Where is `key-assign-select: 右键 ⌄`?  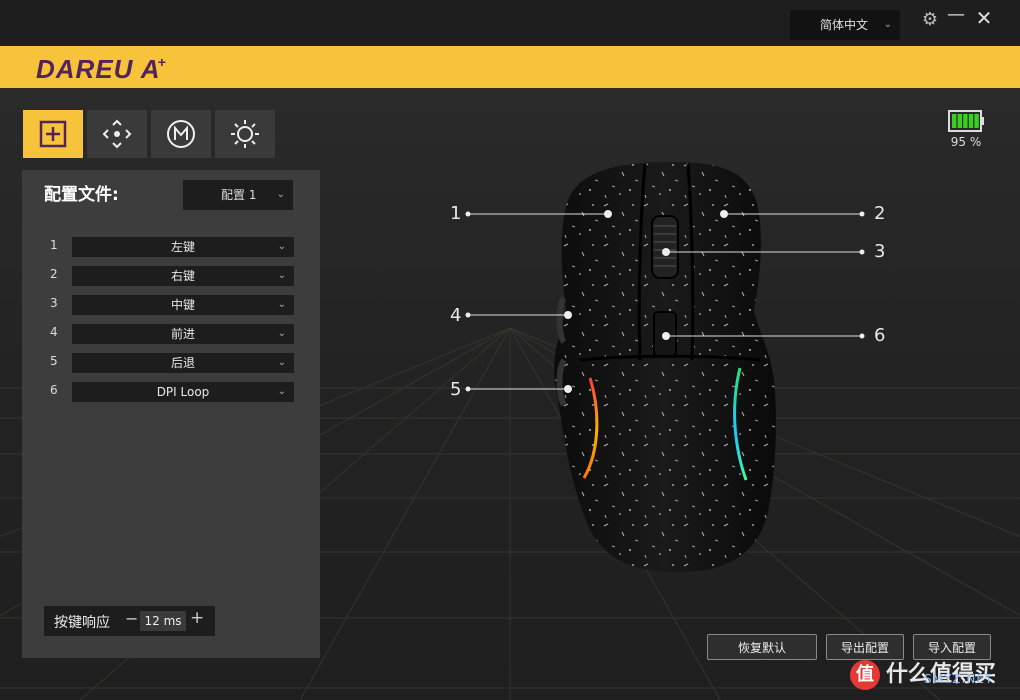
key-assign-select: 右键 ⌄ is located at coordinates (183, 276).